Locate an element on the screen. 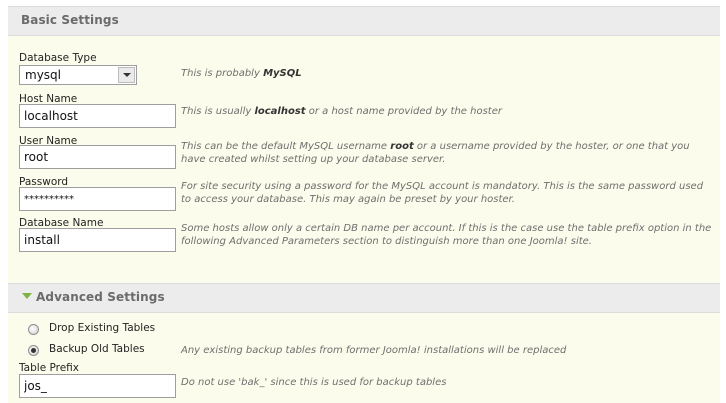 This screenshot has height=403, width=726. database-type-help: This is probably MySQL is located at coordinates (241, 73).